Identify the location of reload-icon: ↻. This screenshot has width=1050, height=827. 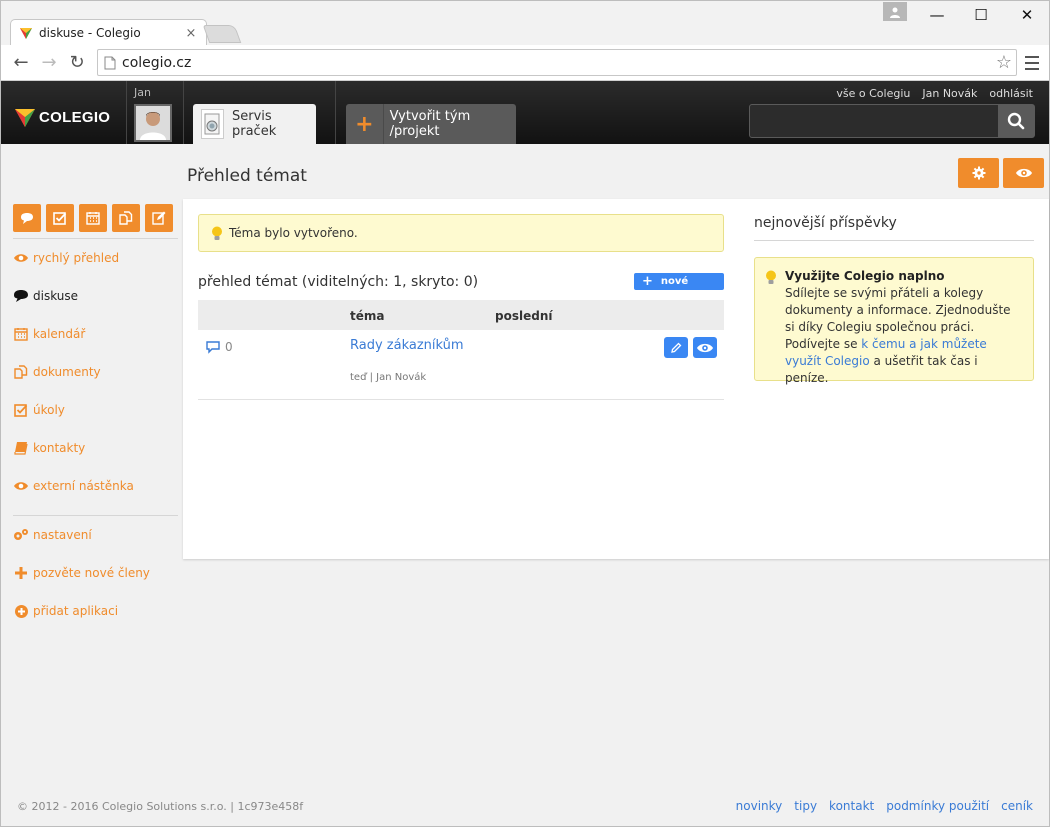
(77, 62).